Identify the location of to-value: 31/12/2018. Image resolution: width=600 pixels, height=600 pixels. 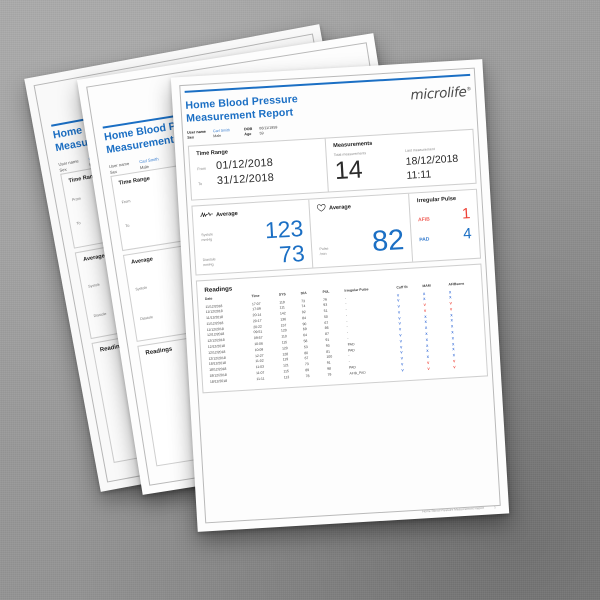
(245, 180).